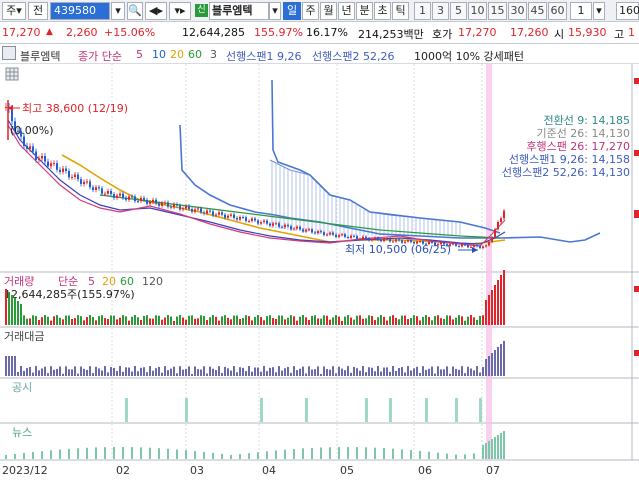  Describe the element at coordinates (135, 11) in the screenshot. I see `search-icon: 🔍` at that location.